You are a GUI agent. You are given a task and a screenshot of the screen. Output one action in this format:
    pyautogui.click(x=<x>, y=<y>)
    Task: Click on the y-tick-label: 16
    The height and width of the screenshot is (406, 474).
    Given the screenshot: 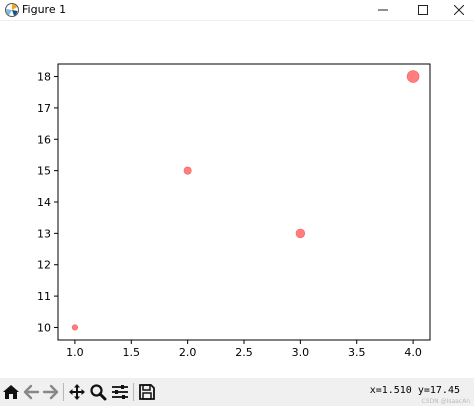 What is the action you would take?
    pyautogui.click(x=44, y=139)
    